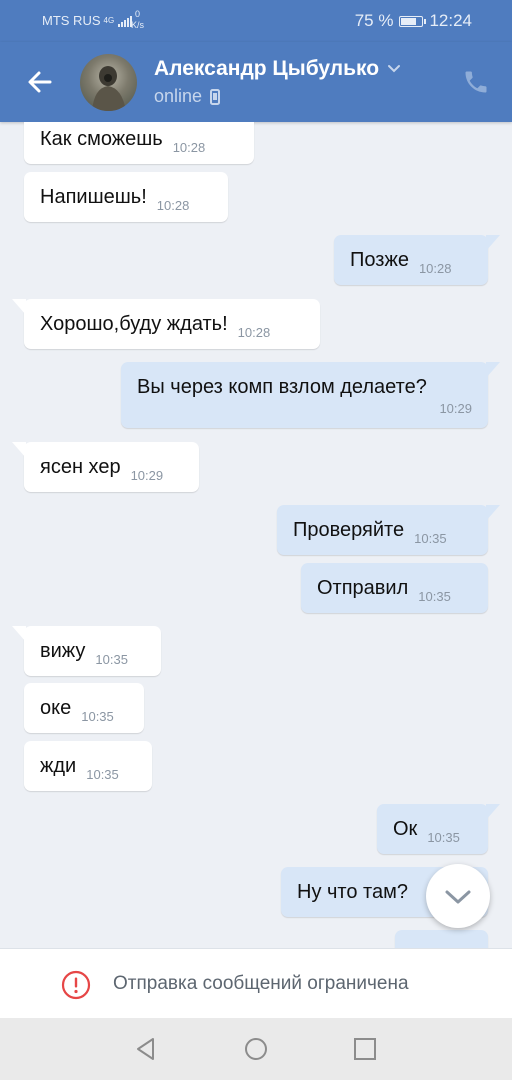  What do you see at coordinates (134, 323) in the screenshot?
I see `message-text: Хорошо,буду ждать!` at bounding box center [134, 323].